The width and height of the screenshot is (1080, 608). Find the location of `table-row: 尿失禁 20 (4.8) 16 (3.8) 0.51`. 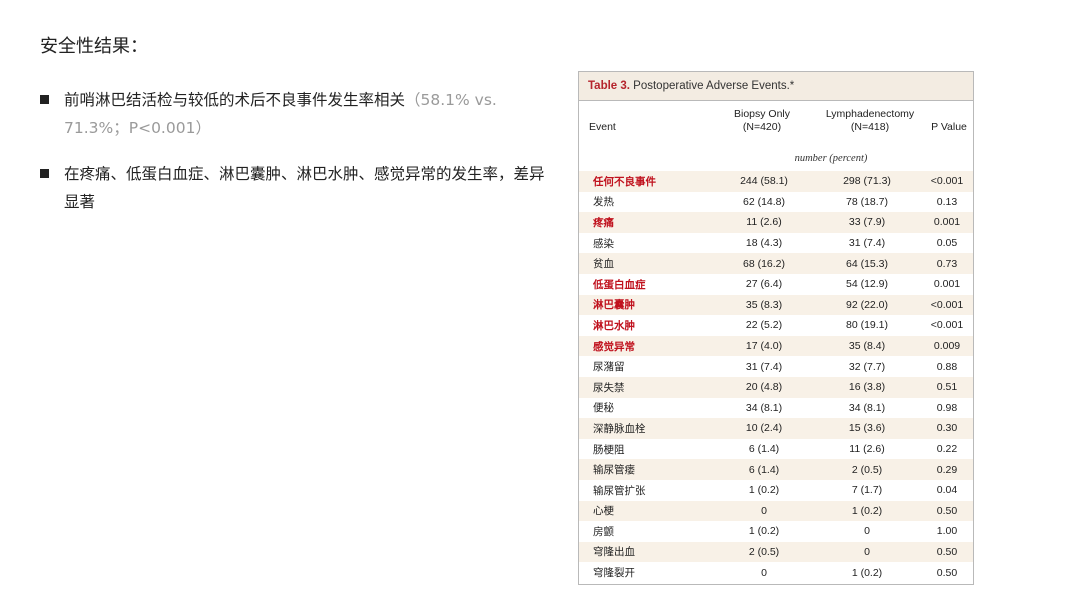

table-row: 尿失禁 20 (4.8) 16 (3.8) 0.51 is located at coordinates (776, 387).